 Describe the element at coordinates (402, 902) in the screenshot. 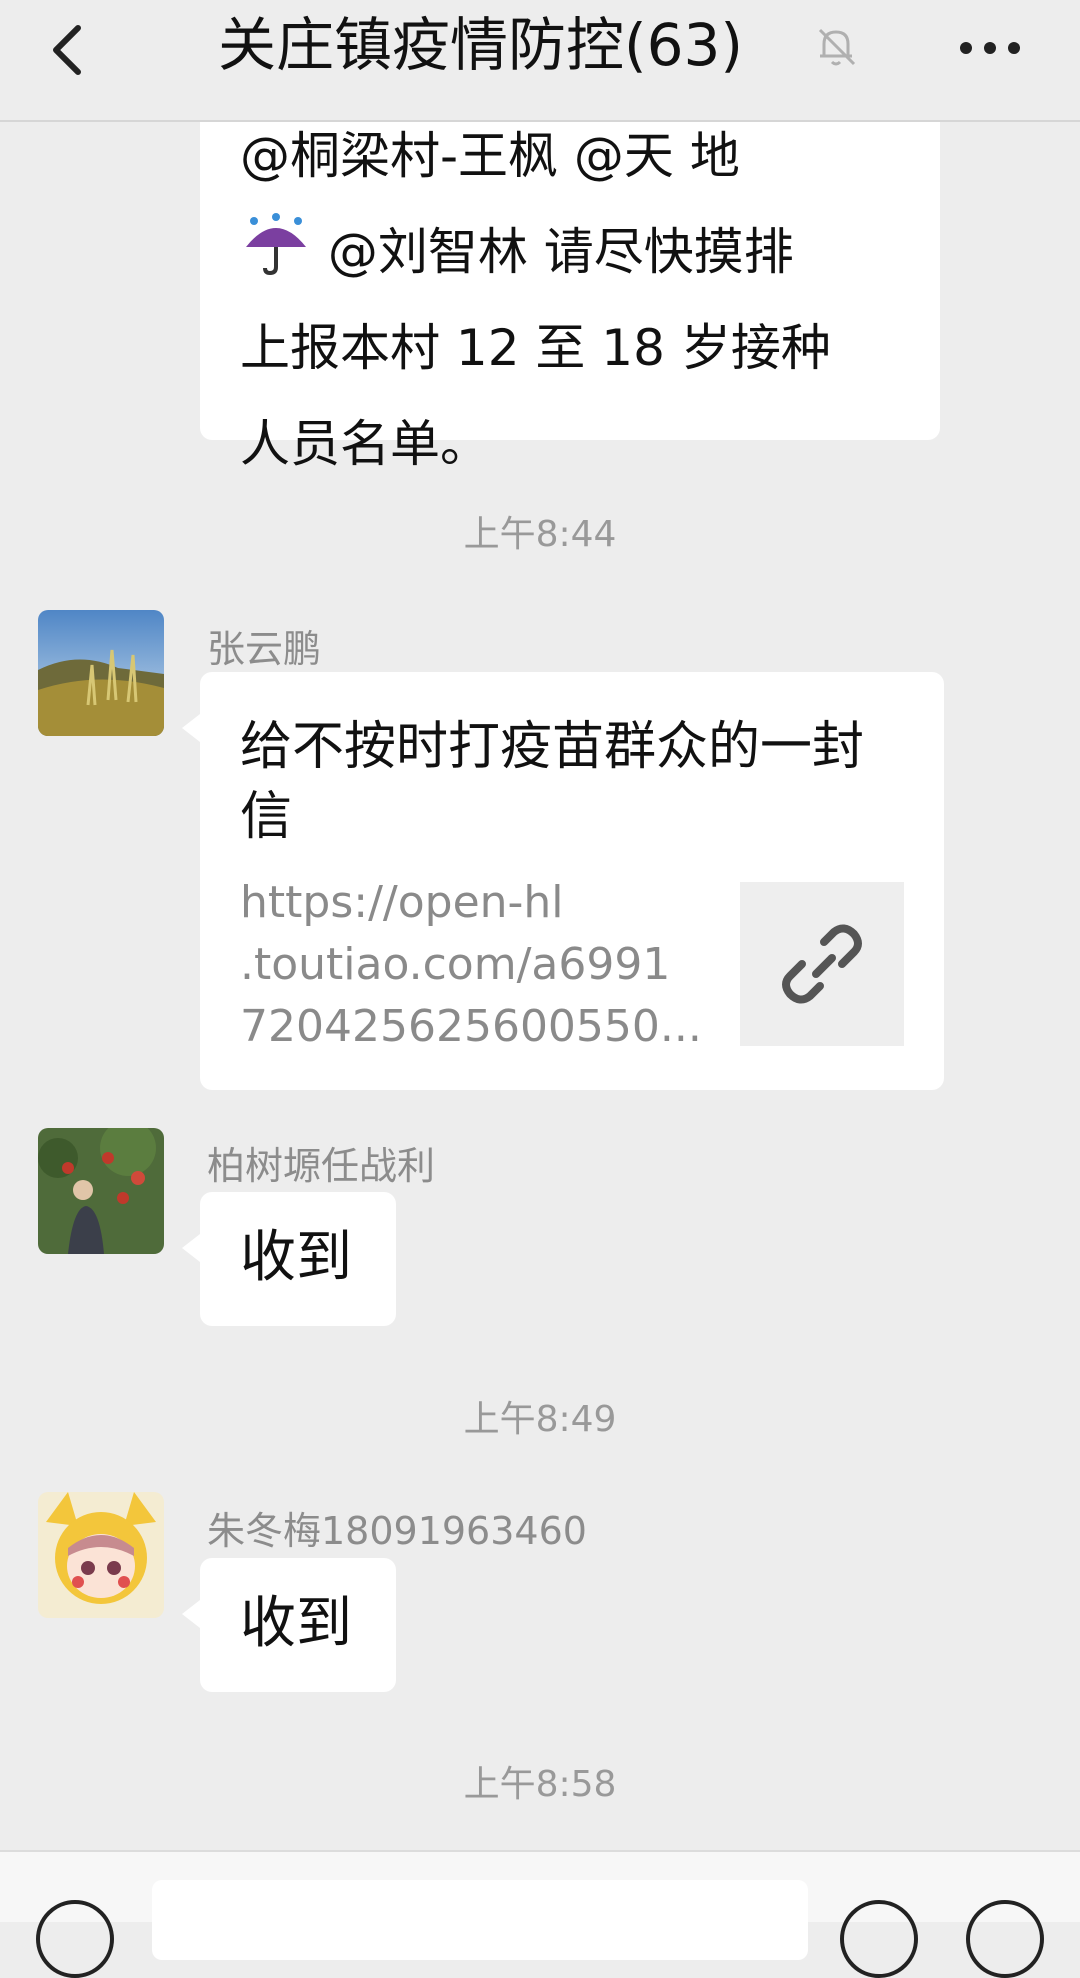

I see `link-url-line: https://open-hl` at that location.